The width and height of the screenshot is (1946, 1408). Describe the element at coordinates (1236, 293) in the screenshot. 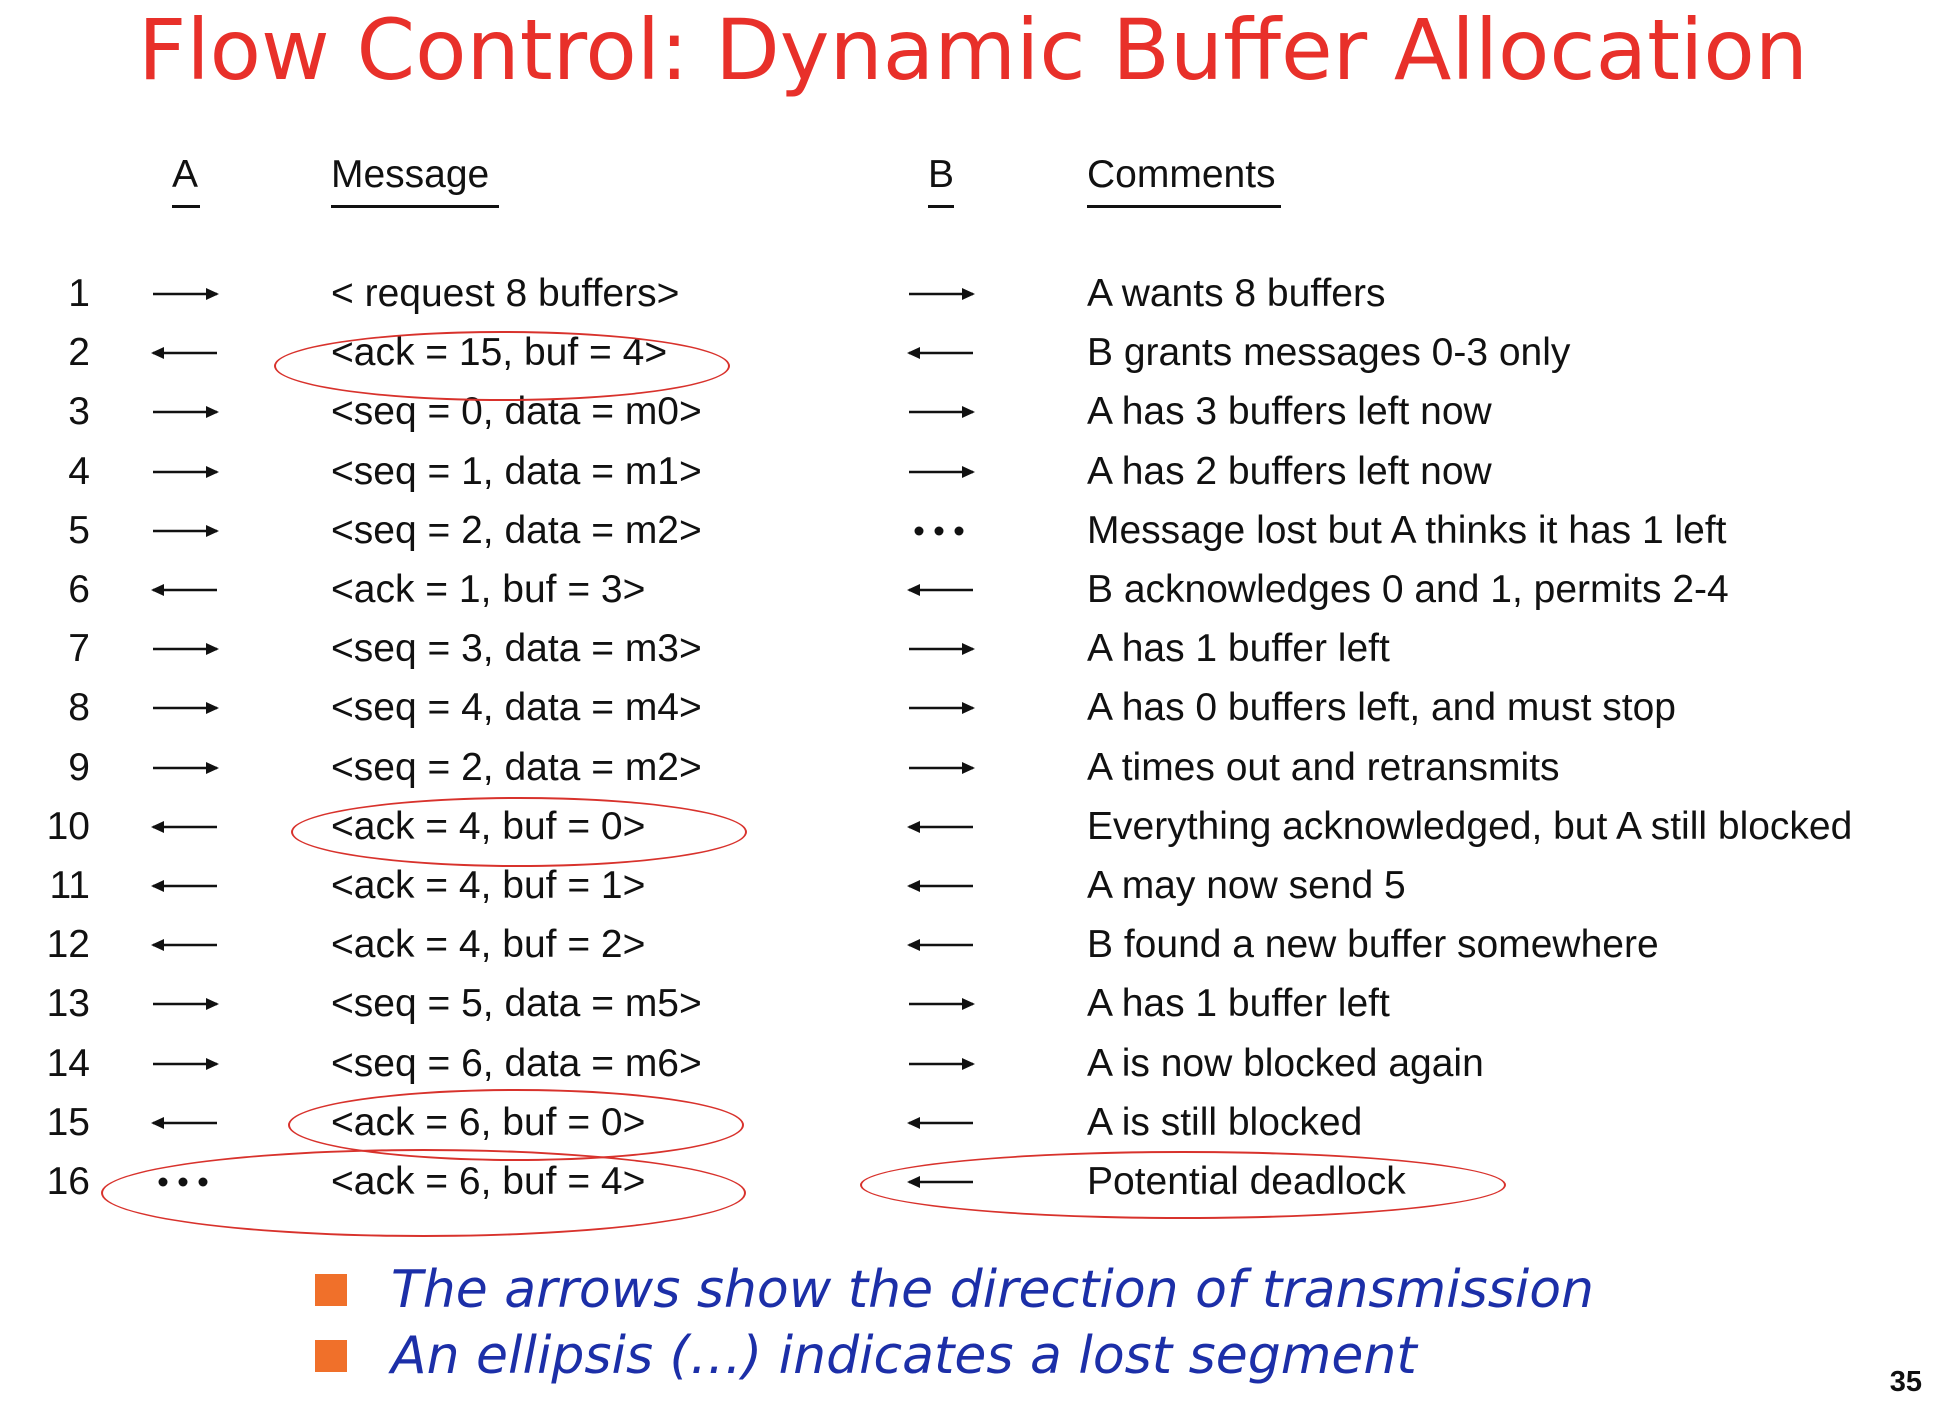

I see `comment-cell: A wants 8 buffers` at that location.